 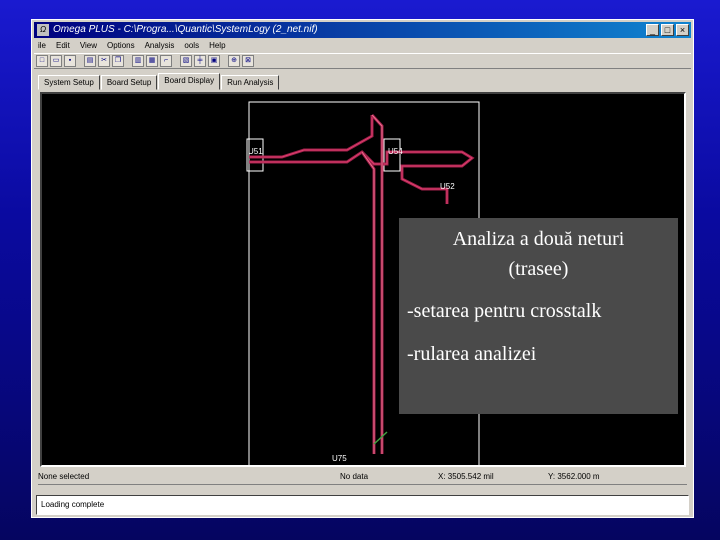 I want to click on cut-icon: ✂, so click(x=104, y=61).